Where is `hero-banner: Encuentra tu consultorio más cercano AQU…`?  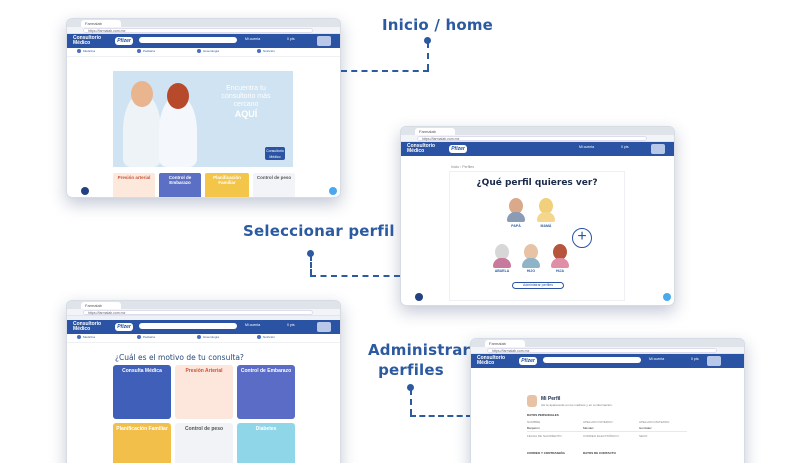
hero-banner: Encuentra tu consultorio más cercano AQU… is located at coordinates (203, 119).